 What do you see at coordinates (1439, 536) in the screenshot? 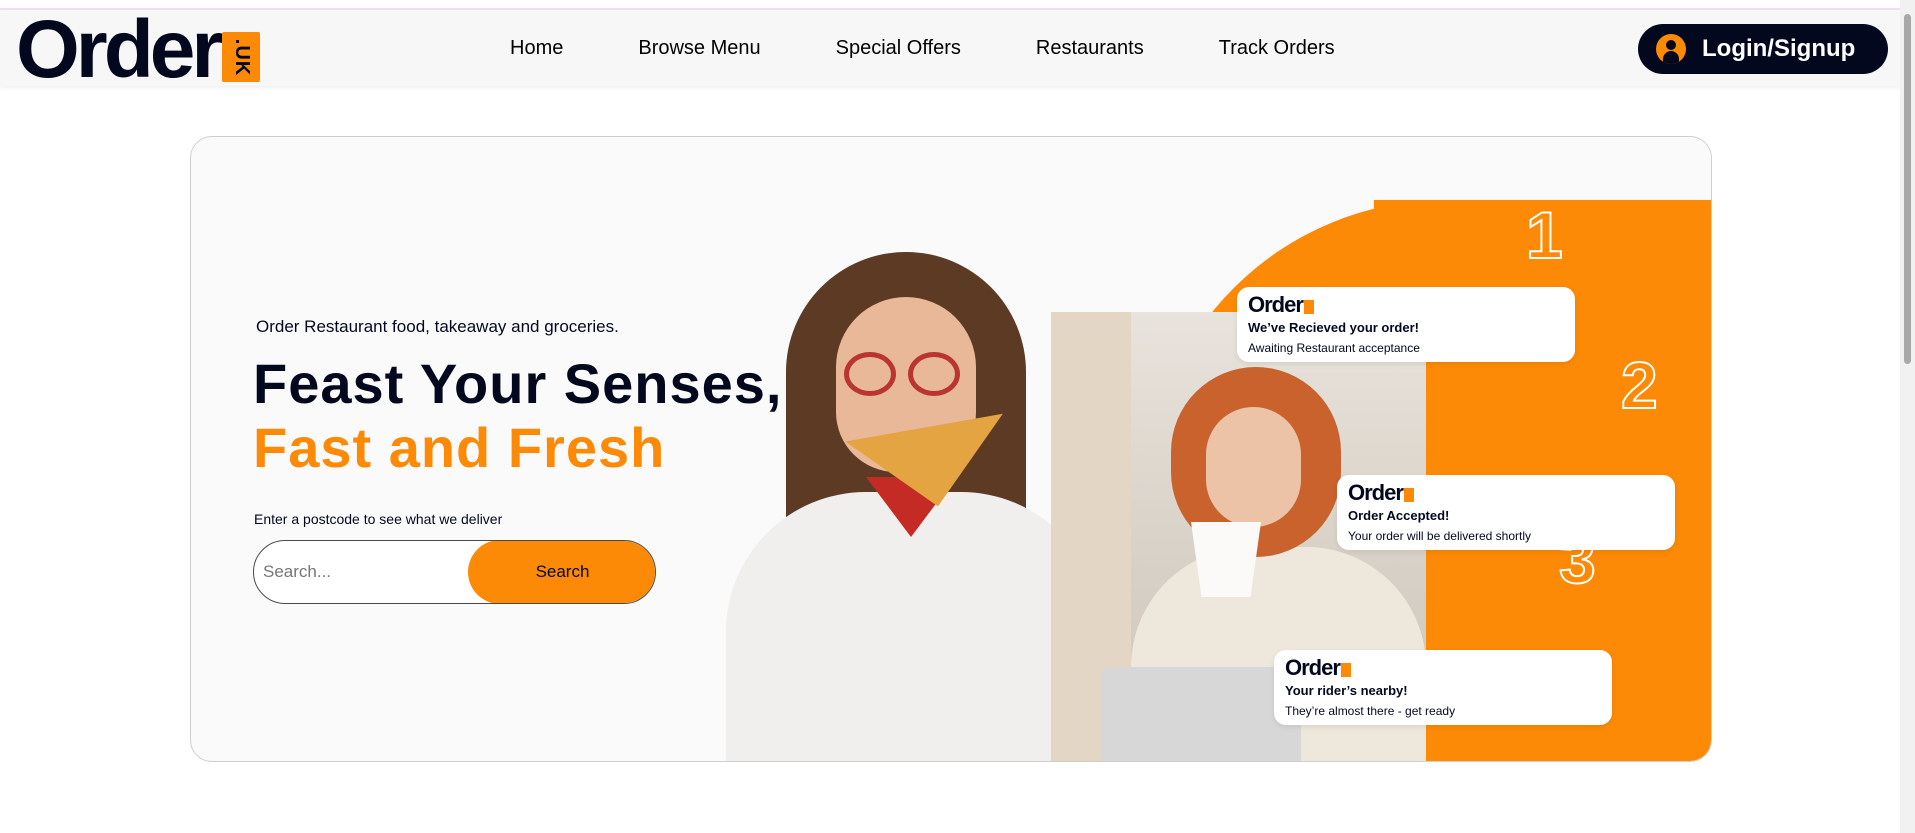
I see `notification-text: Your order will be delivered shortly` at bounding box center [1439, 536].